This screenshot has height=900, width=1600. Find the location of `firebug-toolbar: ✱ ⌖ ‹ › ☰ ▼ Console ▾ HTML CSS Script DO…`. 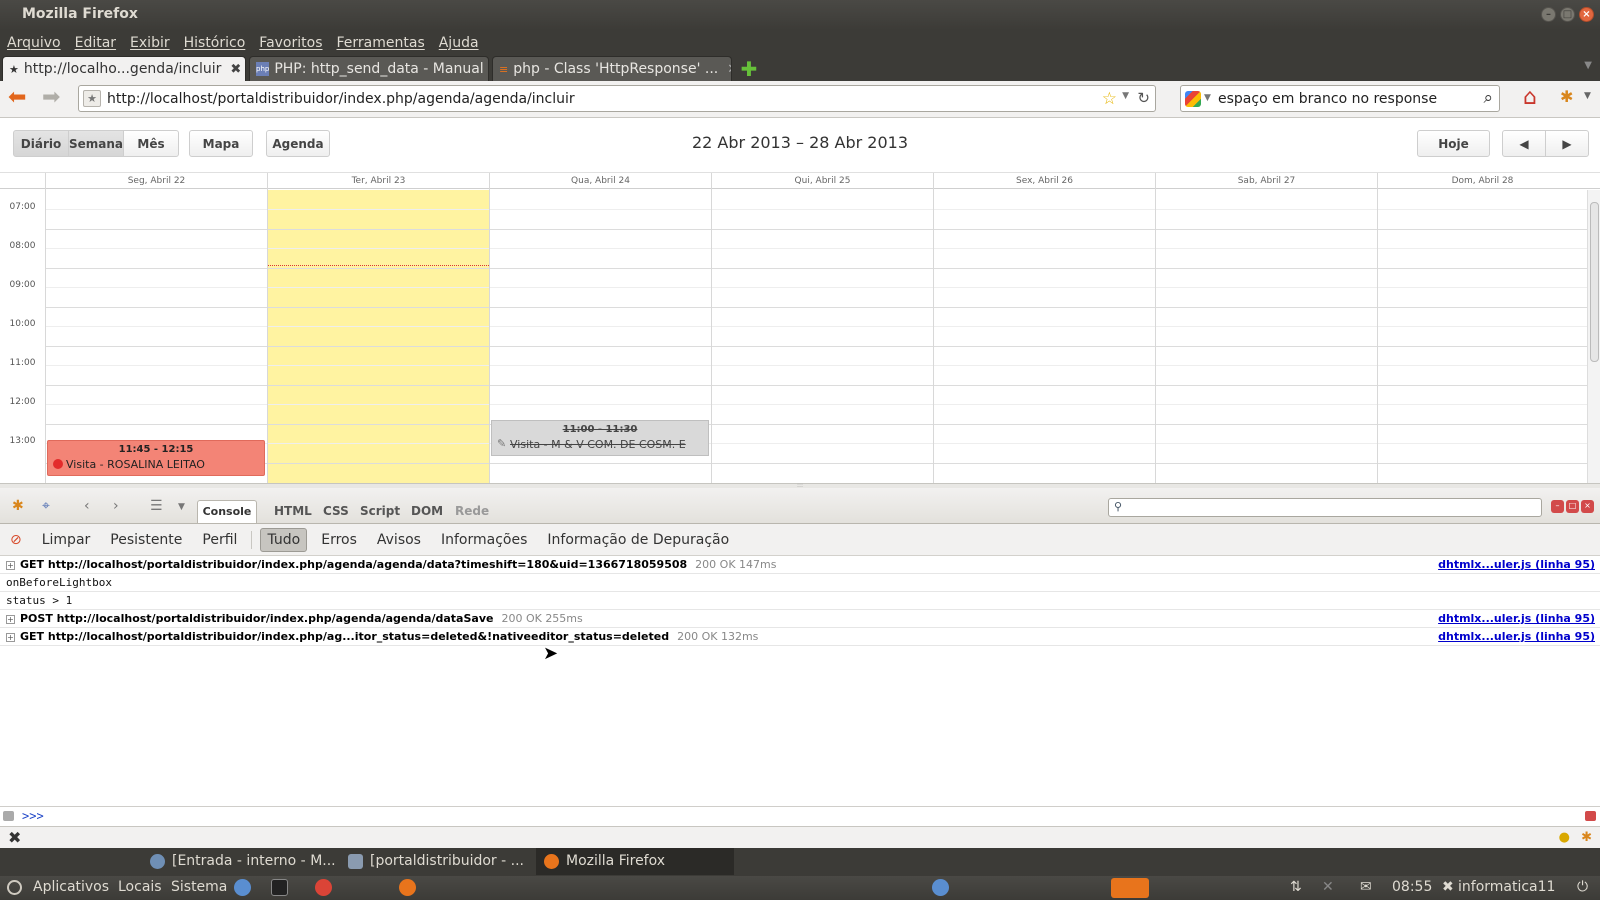

firebug-toolbar: ✱ ⌖ ‹ › ☰ ▼ Console ▾ HTML CSS Script DO… is located at coordinates (800, 513).